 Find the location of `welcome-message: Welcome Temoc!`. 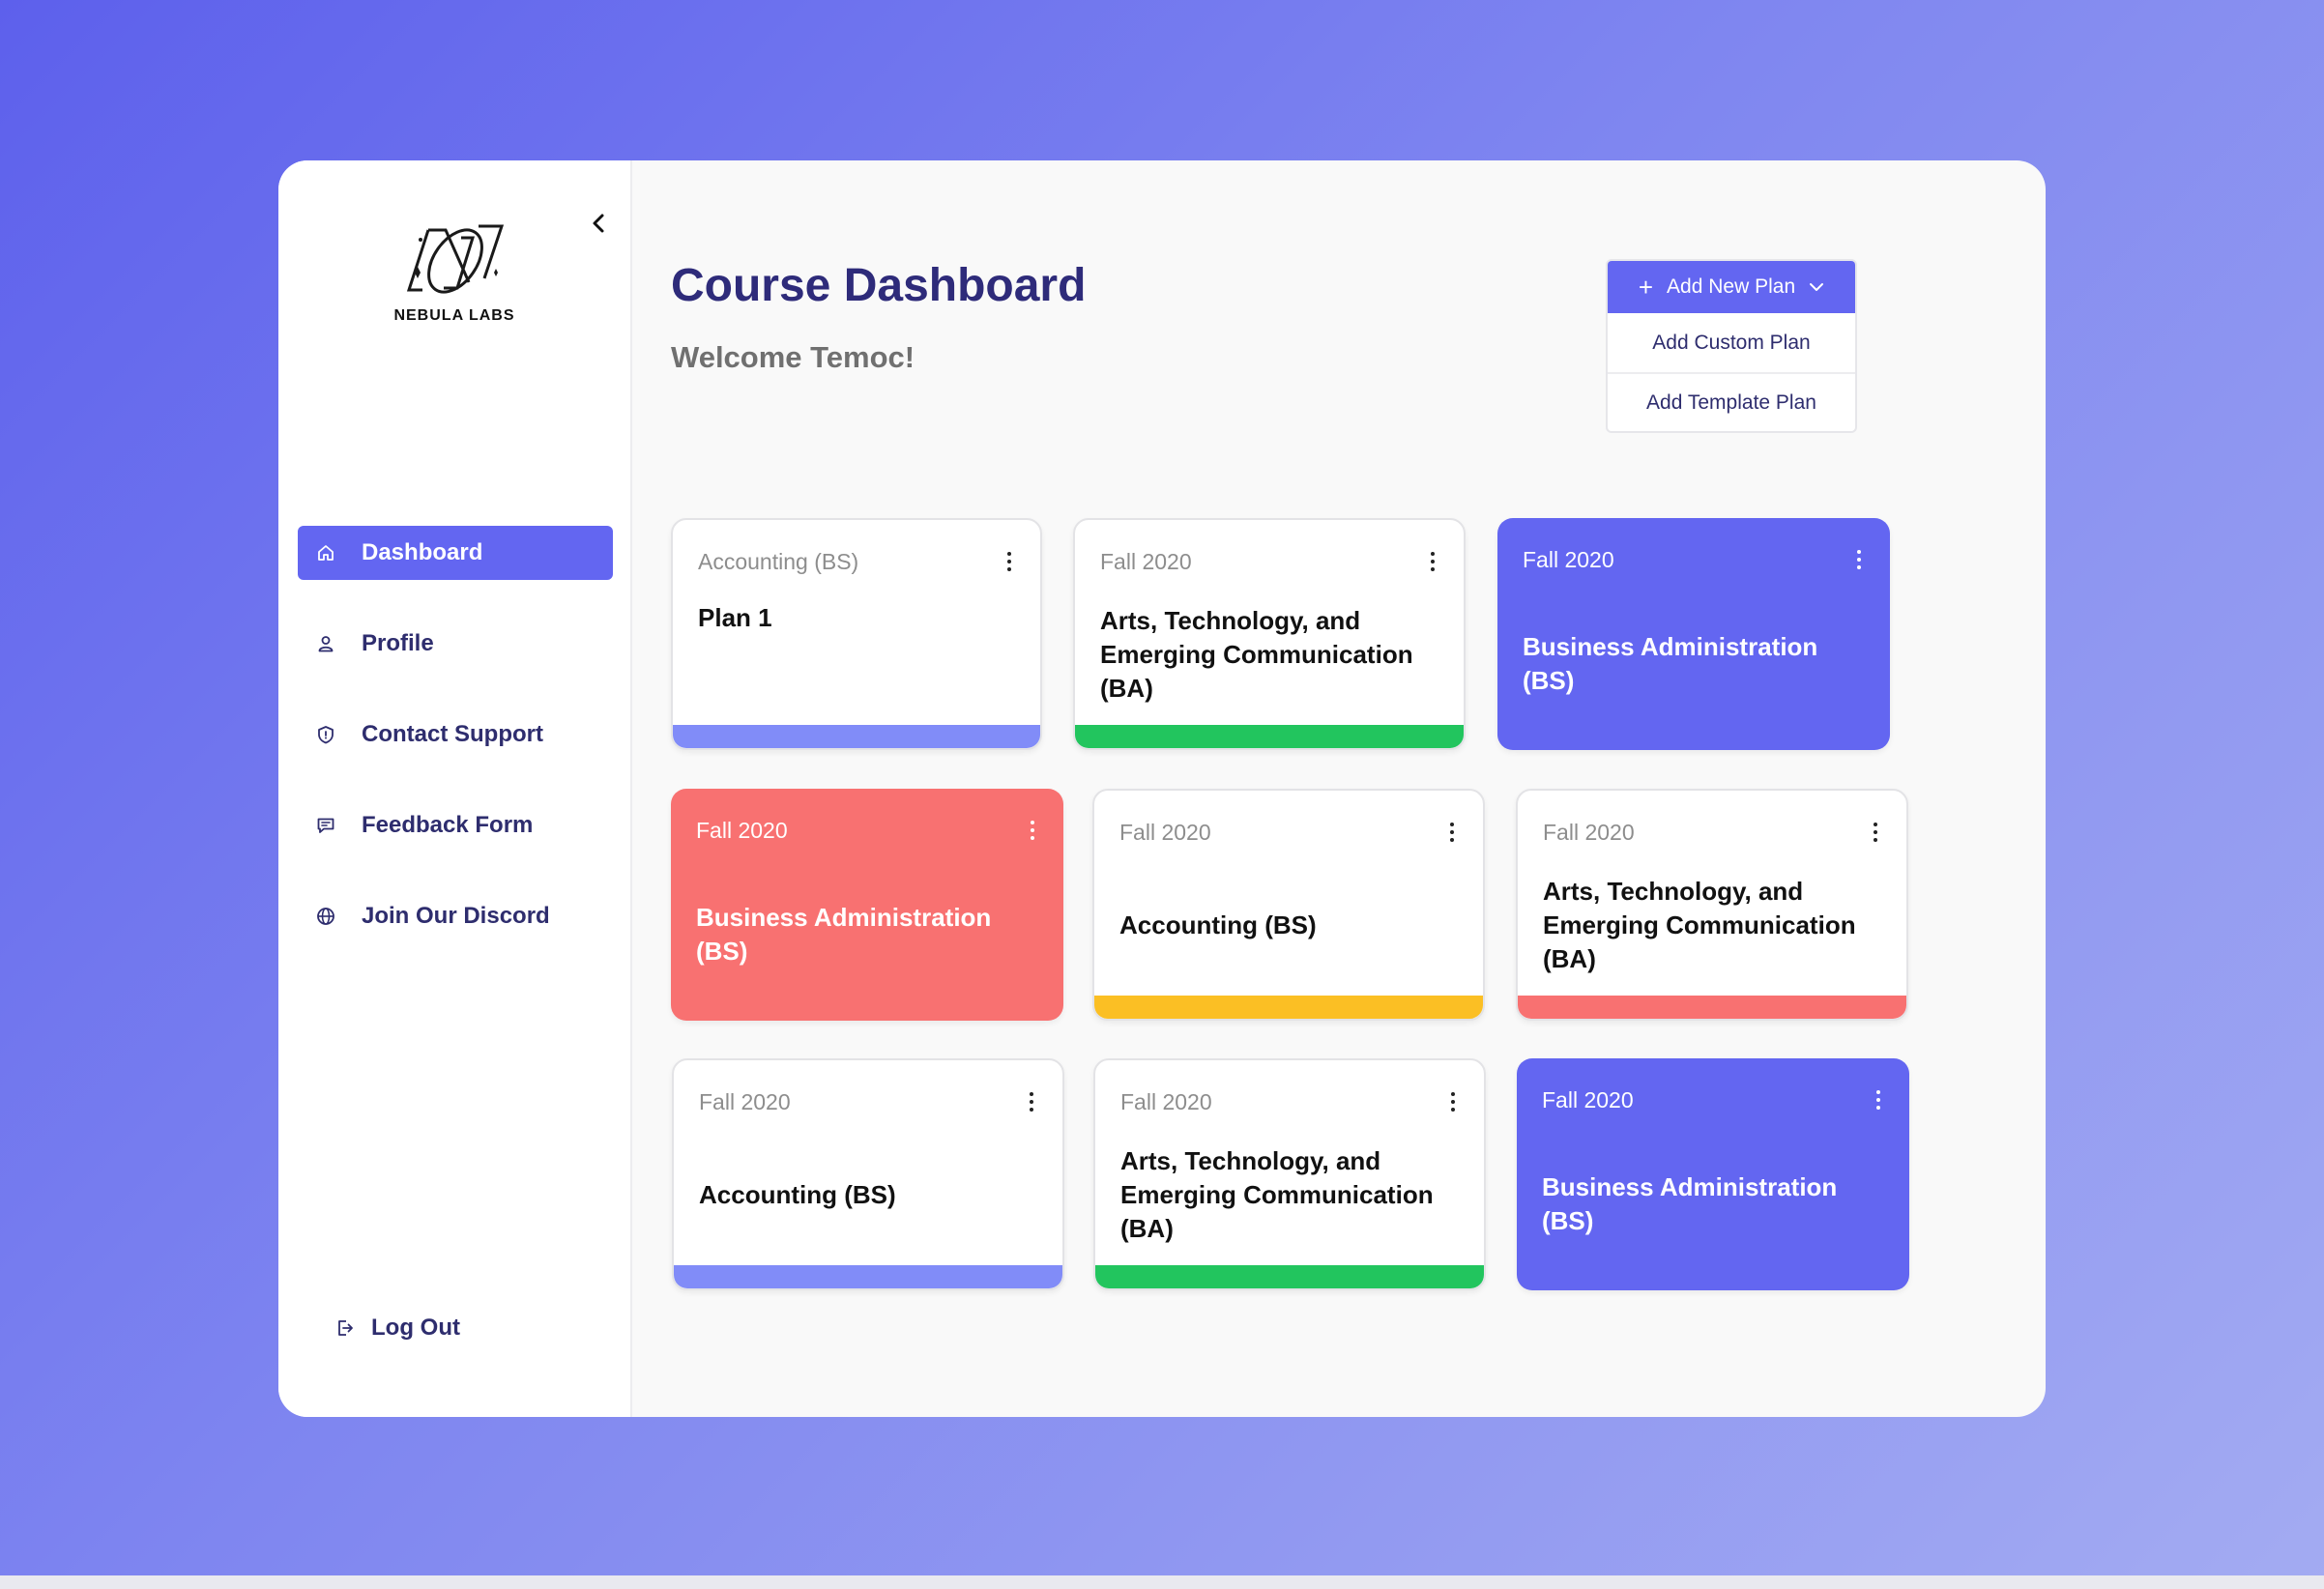

welcome-message: Welcome Temoc! is located at coordinates (793, 357).